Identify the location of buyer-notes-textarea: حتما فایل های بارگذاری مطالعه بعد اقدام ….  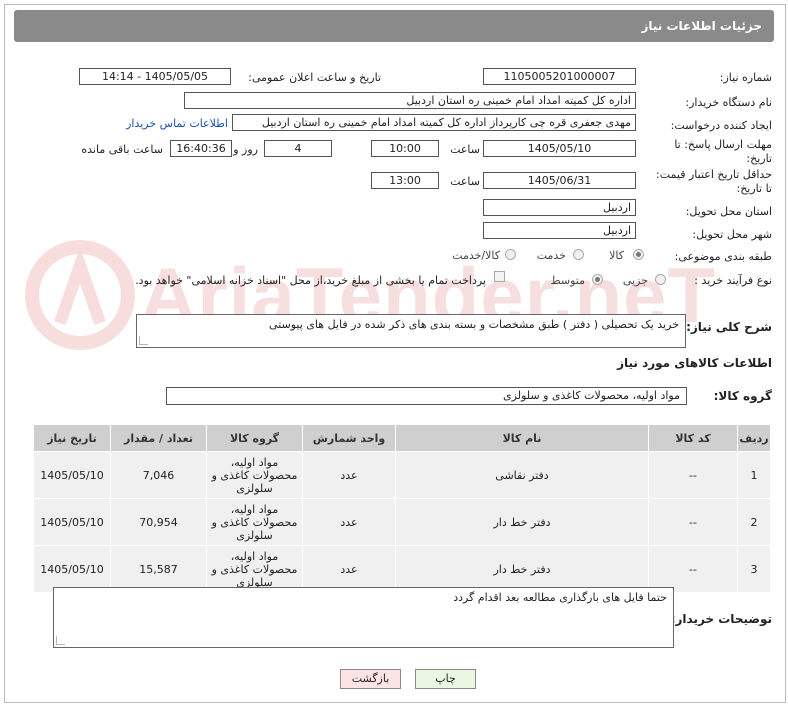
(363, 617).